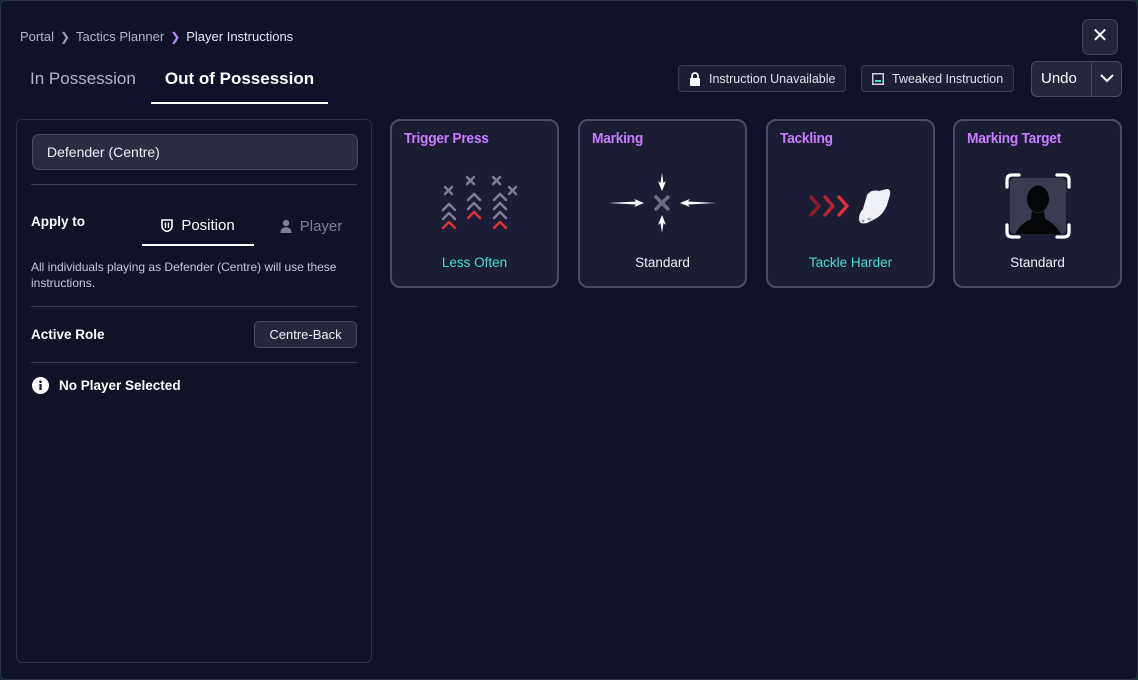 This screenshot has width=1138, height=680. I want to click on close-button: ✕, so click(1100, 37).